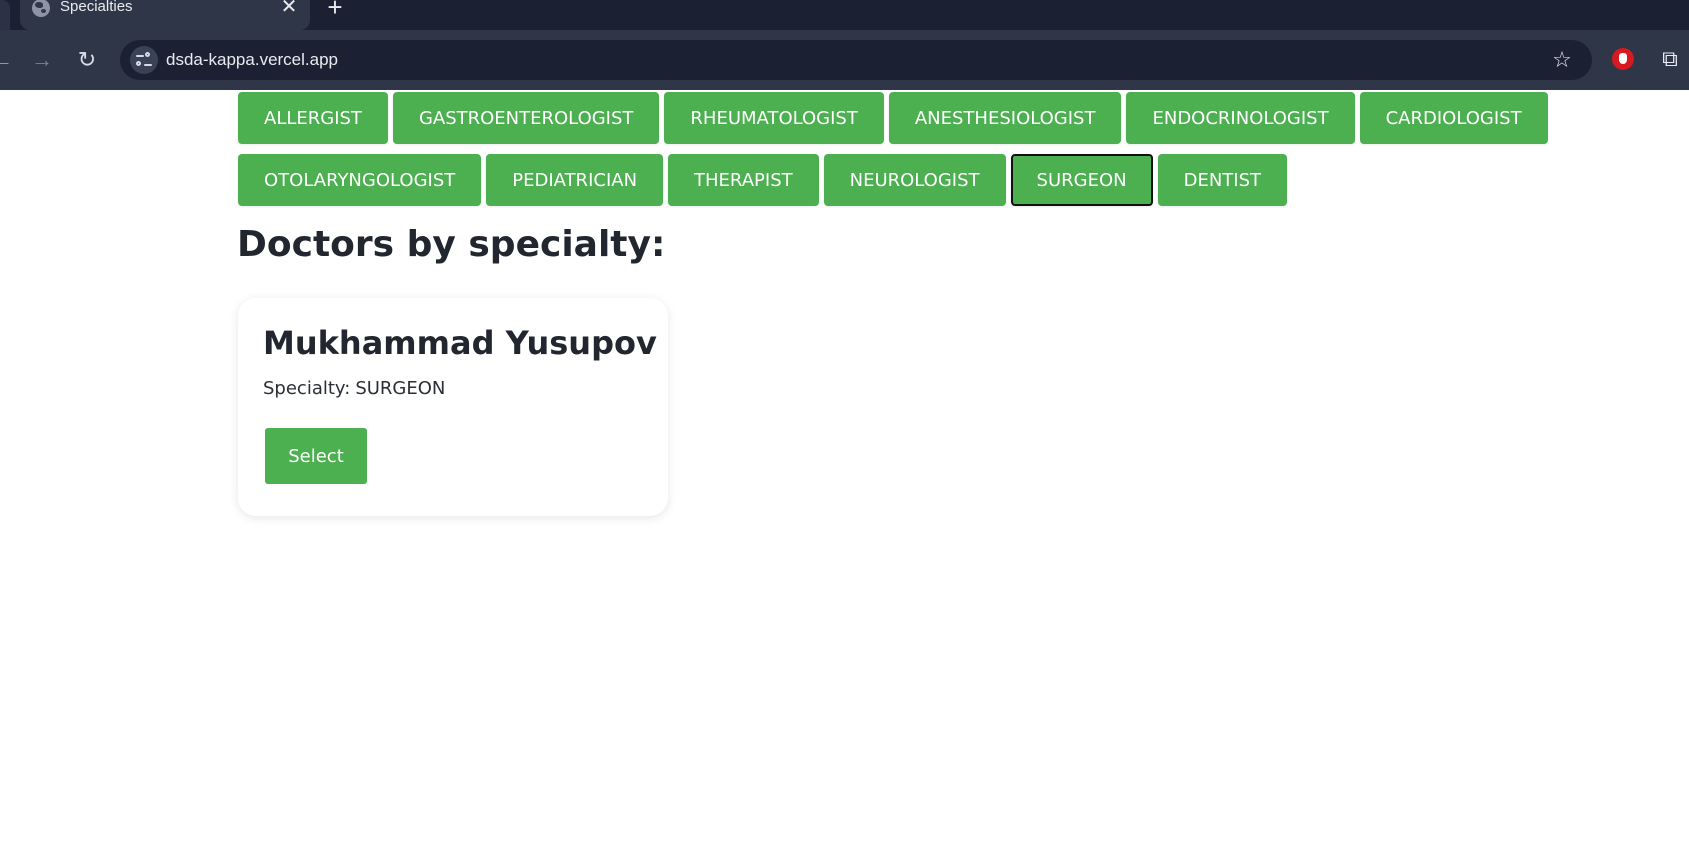  Describe the element at coordinates (526, 118) in the screenshot. I see `specialty-button-gastroenterologist: GASTROENTEROLOGIST` at that location.